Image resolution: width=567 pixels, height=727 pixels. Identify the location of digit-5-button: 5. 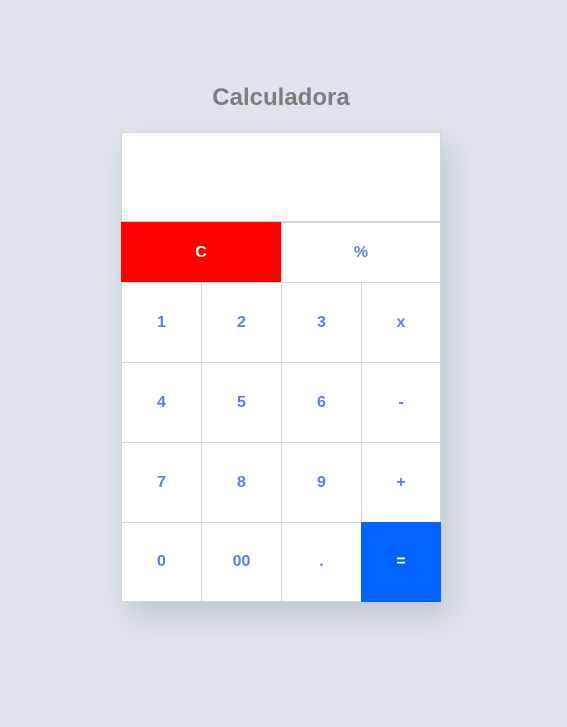
(241, 402).